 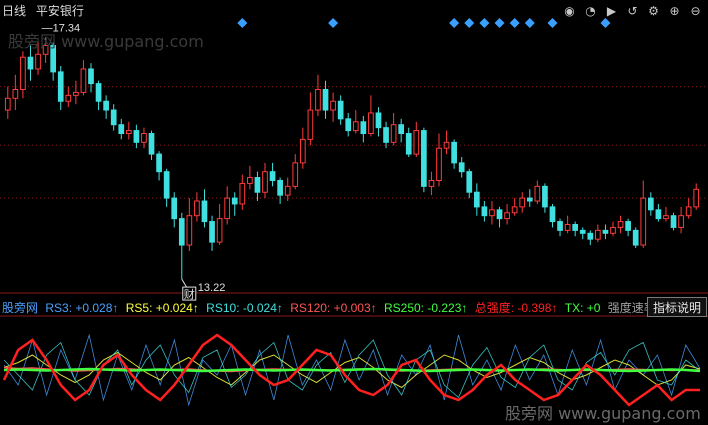 I want to click on indicator-name: 股旁网, so click(x=20, y=308).